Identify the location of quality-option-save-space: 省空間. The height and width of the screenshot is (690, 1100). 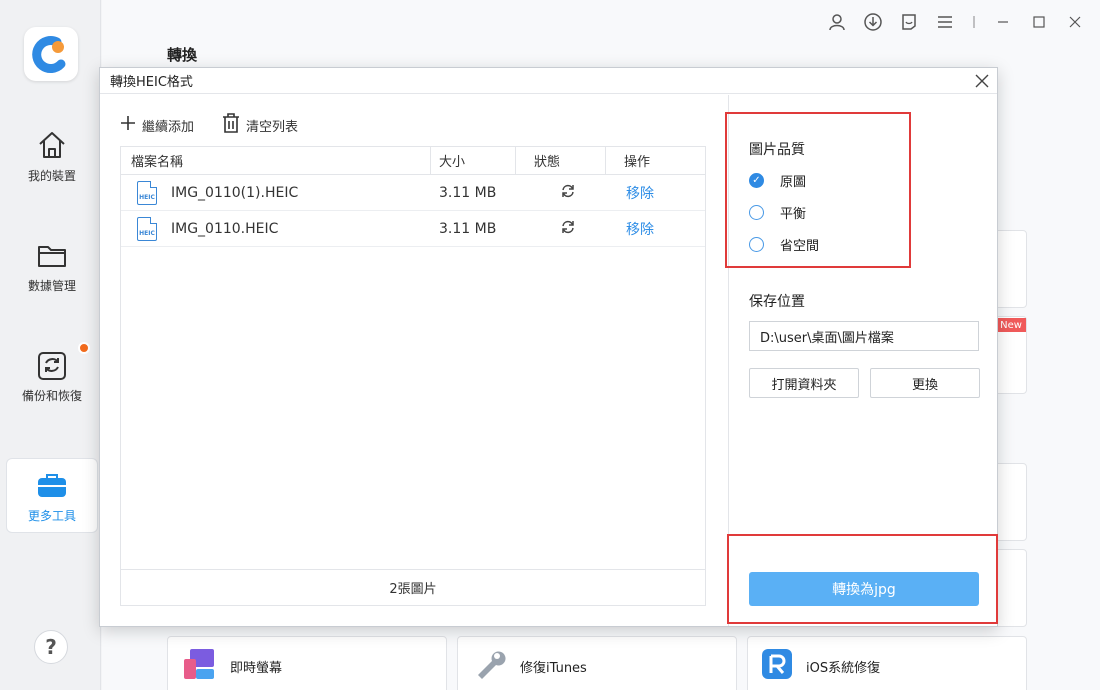
(784, 244).